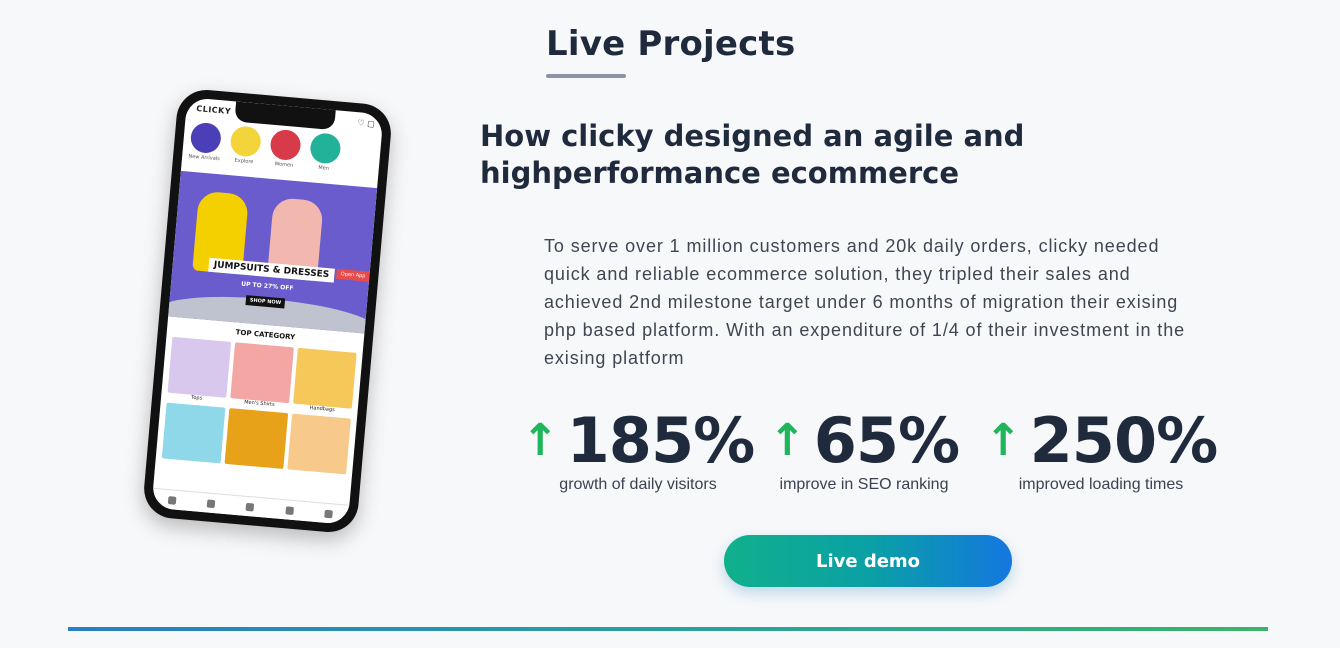 This screenshot has width=1340, height=648. I want to click on category-item: Explore, so click(245, 145).